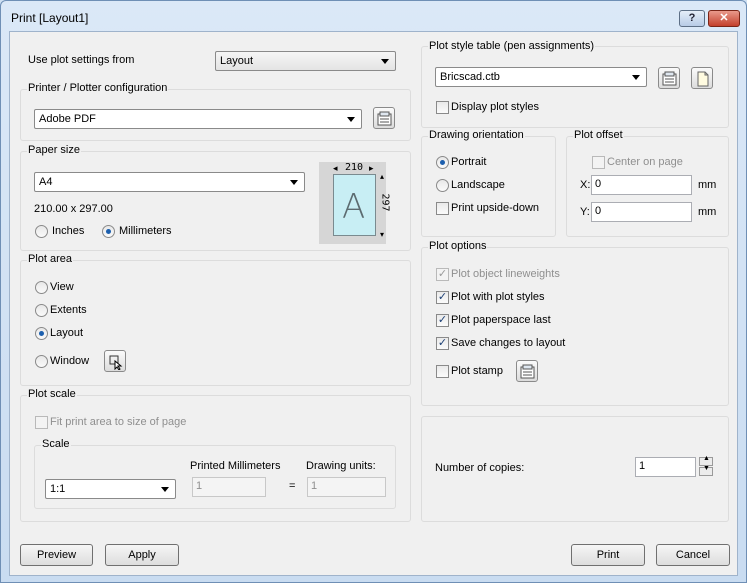 The height and width of the screenshot is (583, 747). I want to click on upside-down-label: Print upside-down, so click(495, 208).